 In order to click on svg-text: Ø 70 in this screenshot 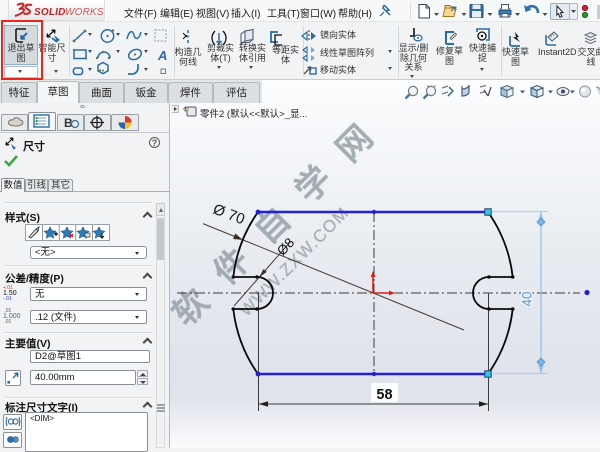, I will do `click(229, 215)`.